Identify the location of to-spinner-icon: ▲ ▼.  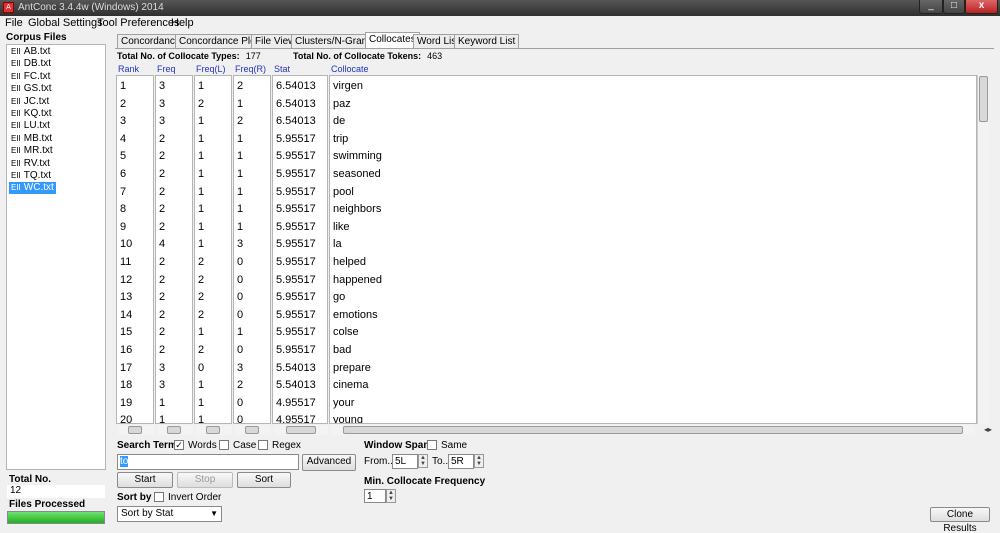
(479, 461).